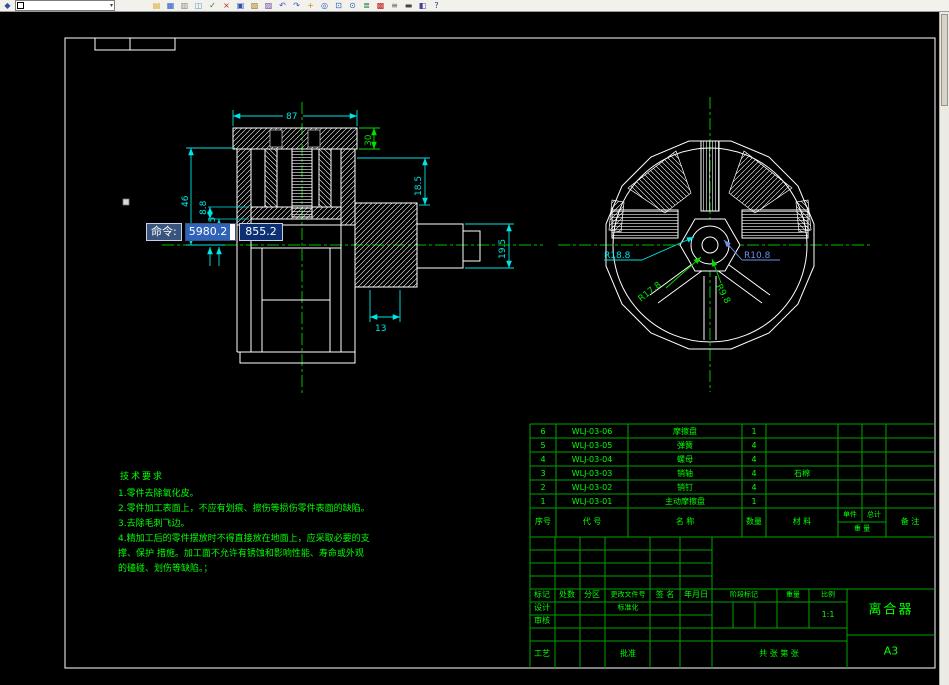 This screenshot has height=685, width=949. What do you see at coordinates (7, 6) in the screenshot?
I see `app-icon: ◆` at bounding box center [7, 6].